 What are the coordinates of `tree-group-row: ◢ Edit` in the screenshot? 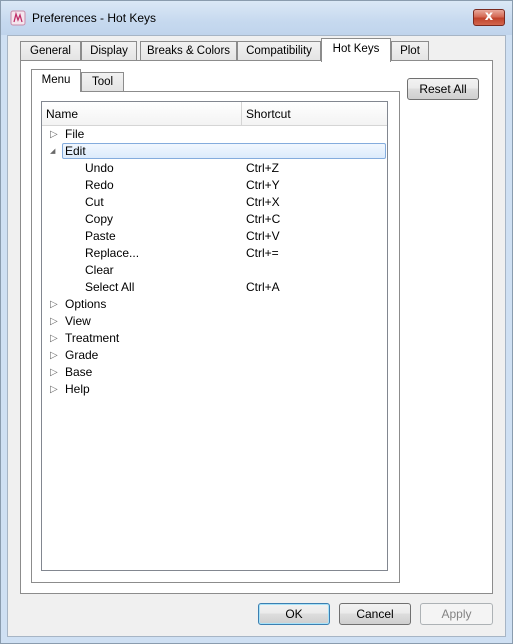 It's located at (214, 151).